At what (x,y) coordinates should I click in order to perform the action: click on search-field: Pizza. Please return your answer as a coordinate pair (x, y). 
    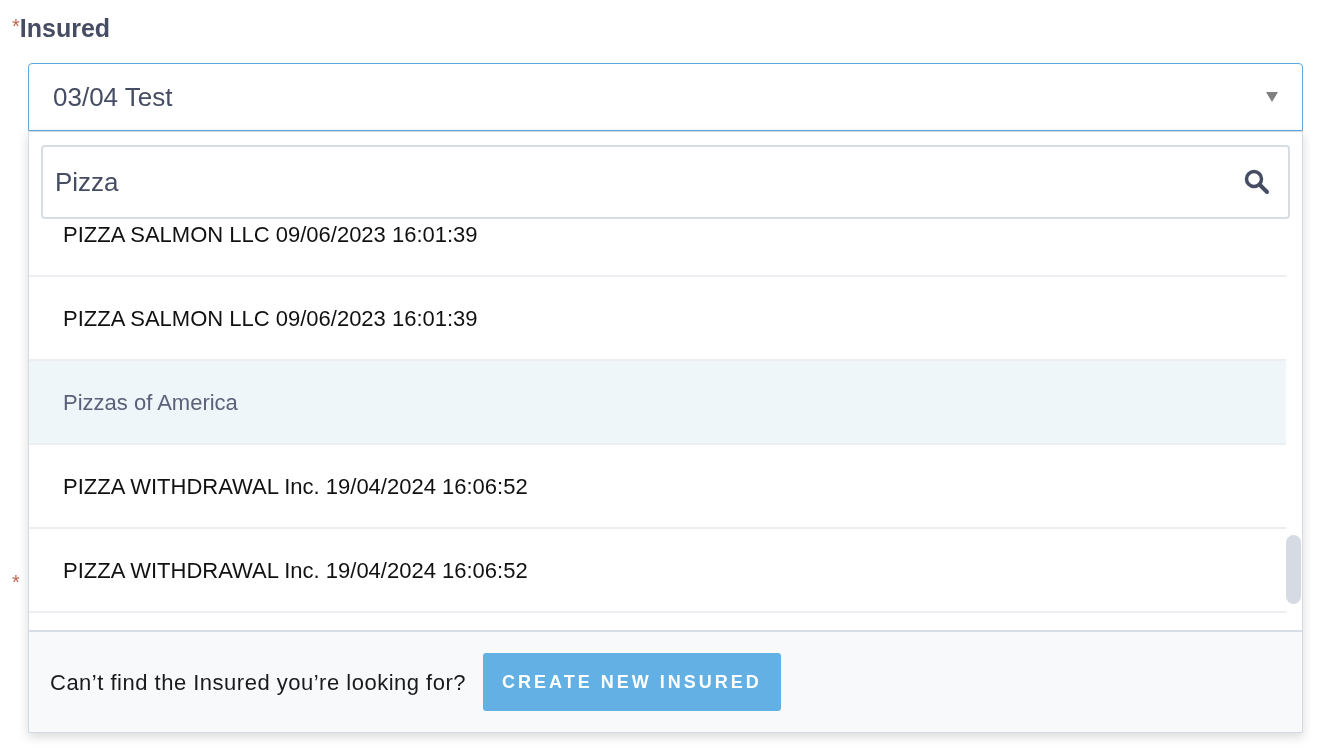
    Looking at the image, I should click on (665, 182).